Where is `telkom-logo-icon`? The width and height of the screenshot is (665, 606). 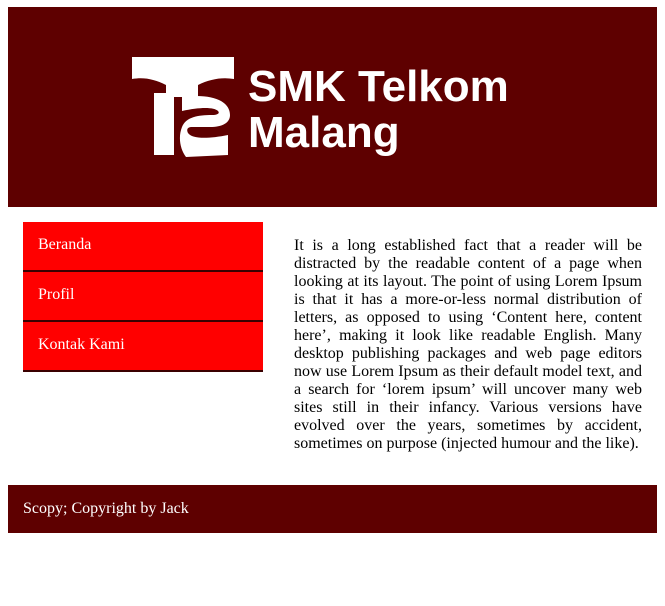
telkom-logo-icon is located at coordinates (183, 107).